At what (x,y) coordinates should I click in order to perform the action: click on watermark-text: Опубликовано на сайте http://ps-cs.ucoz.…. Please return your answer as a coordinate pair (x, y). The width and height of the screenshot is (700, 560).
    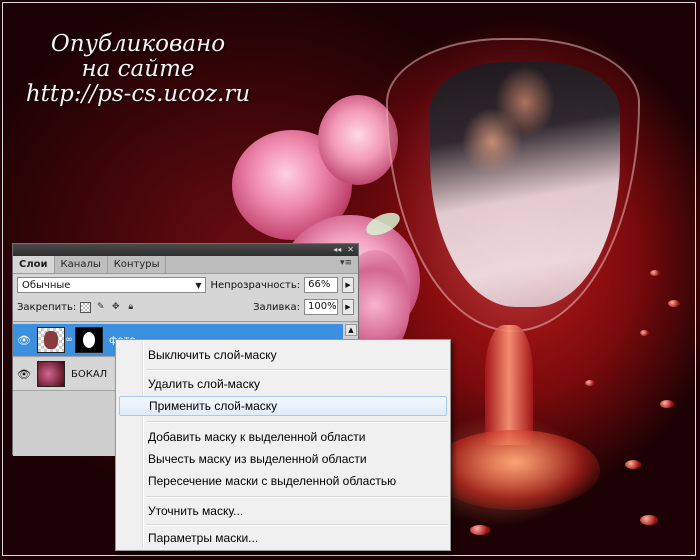
    Looking at the image, I should click on (138, 69).